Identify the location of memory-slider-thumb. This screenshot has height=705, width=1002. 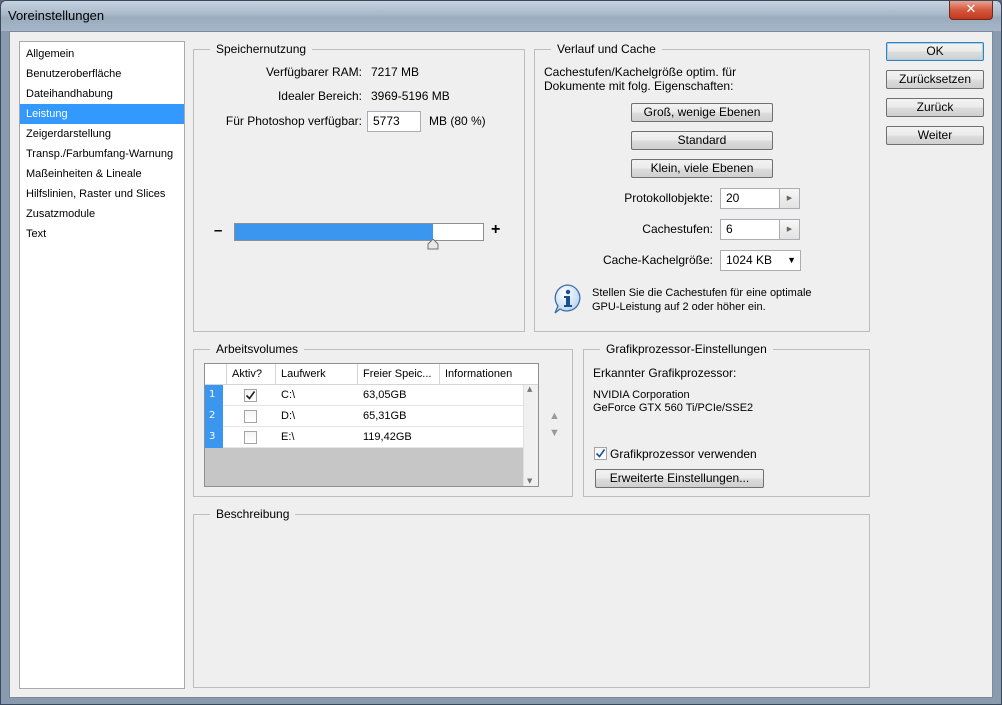
(433, 244).